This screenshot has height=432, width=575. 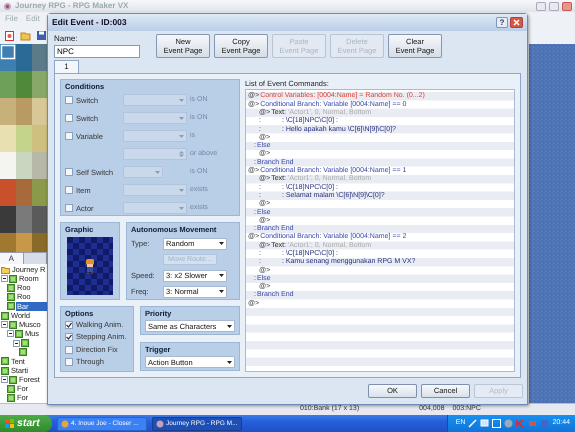 I want to click on start-button: start, so click(x=26, y=423).